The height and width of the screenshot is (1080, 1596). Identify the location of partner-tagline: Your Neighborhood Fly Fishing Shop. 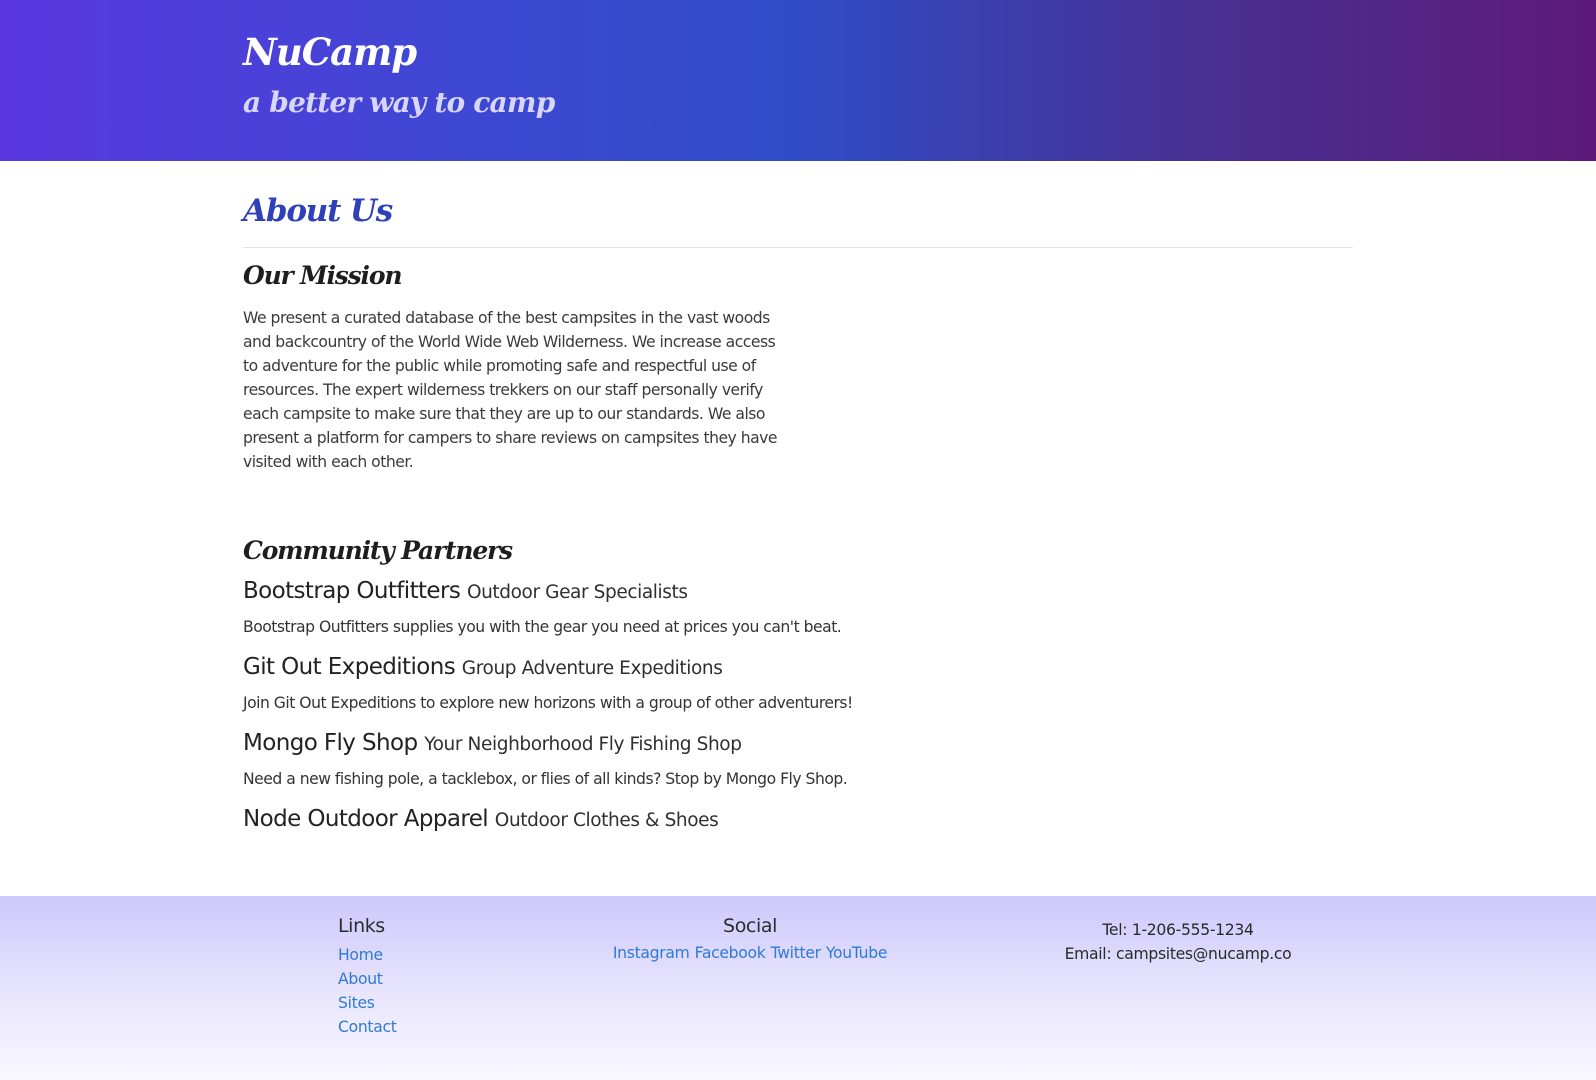
(583, 744).